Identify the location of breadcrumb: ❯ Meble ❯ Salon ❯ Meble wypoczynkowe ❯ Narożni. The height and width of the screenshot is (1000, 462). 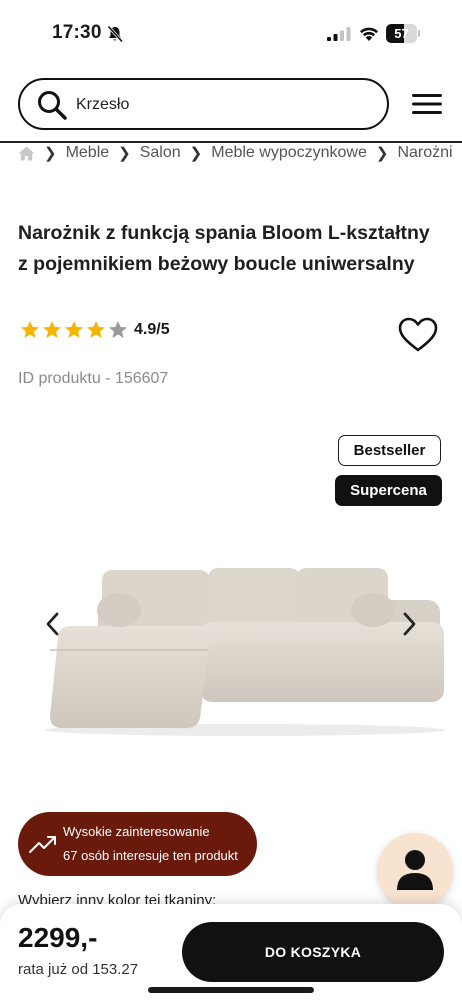
(240, 155).